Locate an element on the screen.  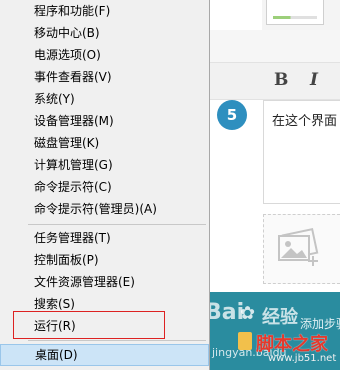
menu-item-power-options: 电源选项(O) is located at coordinates (104, 55).